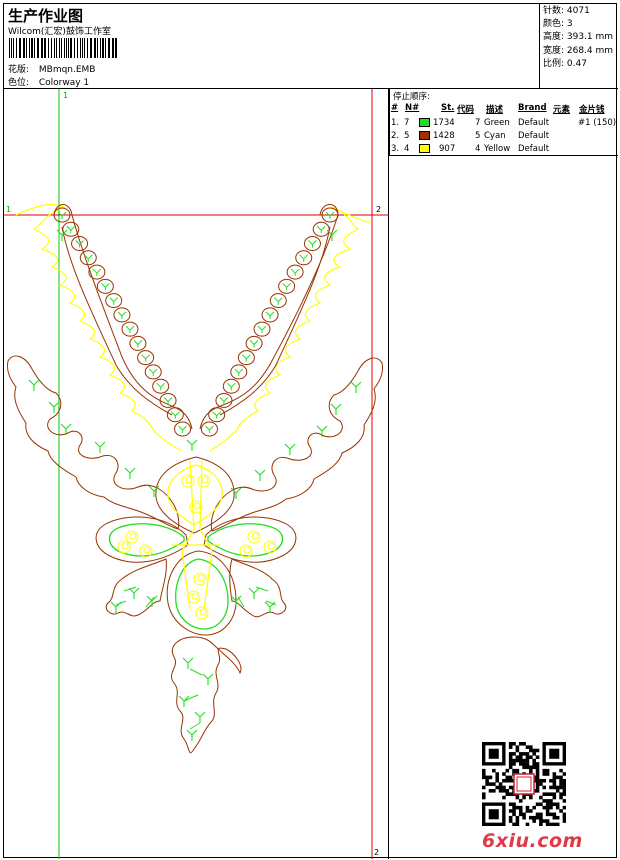 This screenshot has width=620, height=860. I want to click on colorway-value: Colorway 1, so click(64, 83).